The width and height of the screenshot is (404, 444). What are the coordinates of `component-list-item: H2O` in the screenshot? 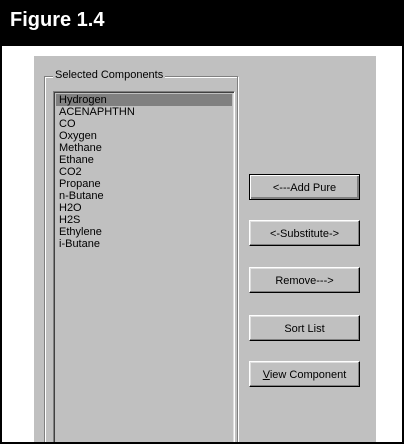 It's located at (144, 208).